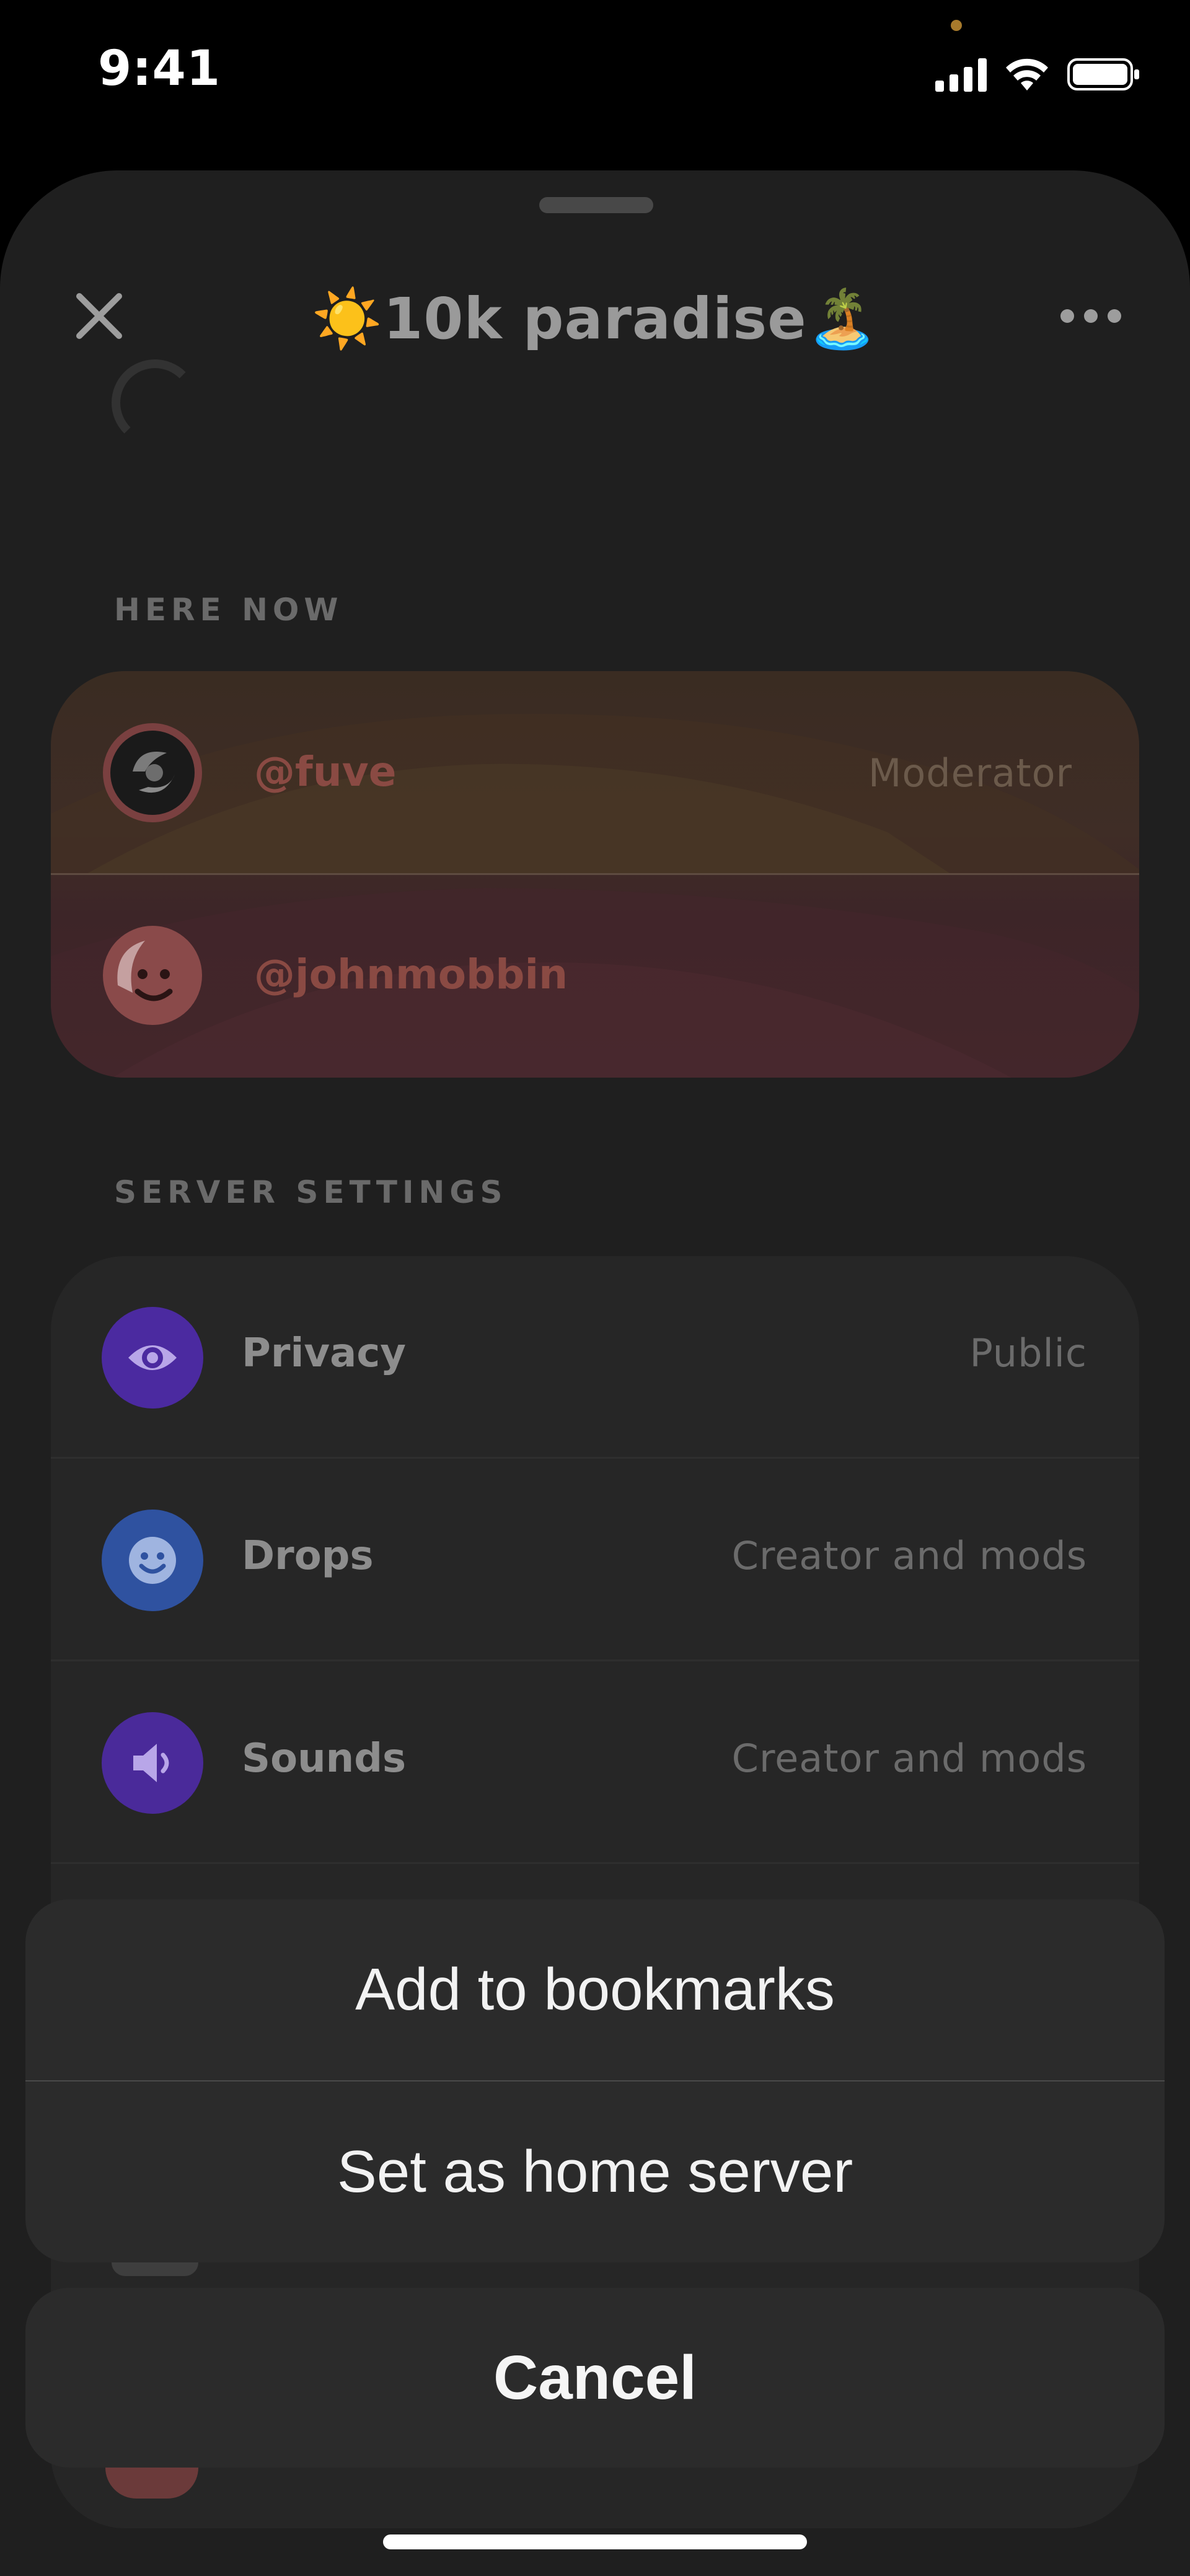 This screenshot has width=1190, height=2576. What do you see at coordinates (324, 1353) in the screenshot?
I see `setting-label: Privacy` at bounding box center [324, 1353].